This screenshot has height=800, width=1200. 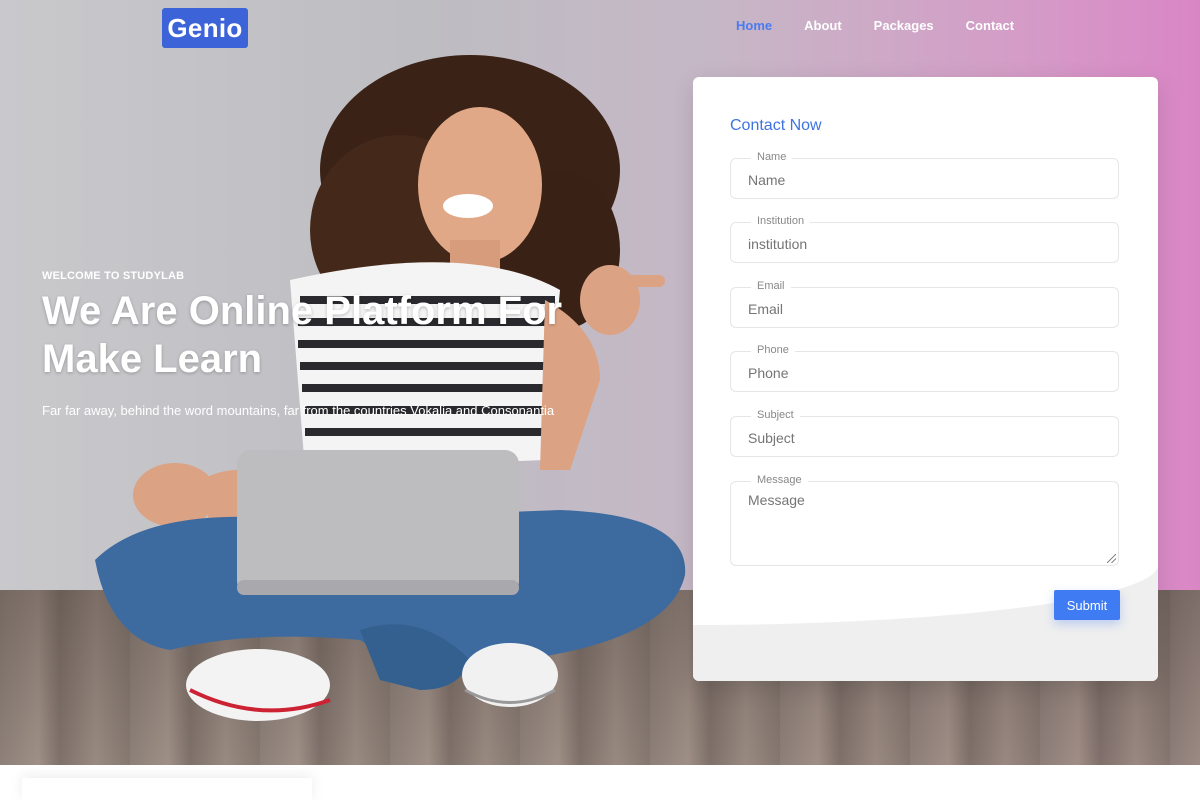 What do you see at coordinates (302, 335) in the screenshot?
I see `hero-title: We Are Online Platform For Make Learn` at bounding box center [302, 335].